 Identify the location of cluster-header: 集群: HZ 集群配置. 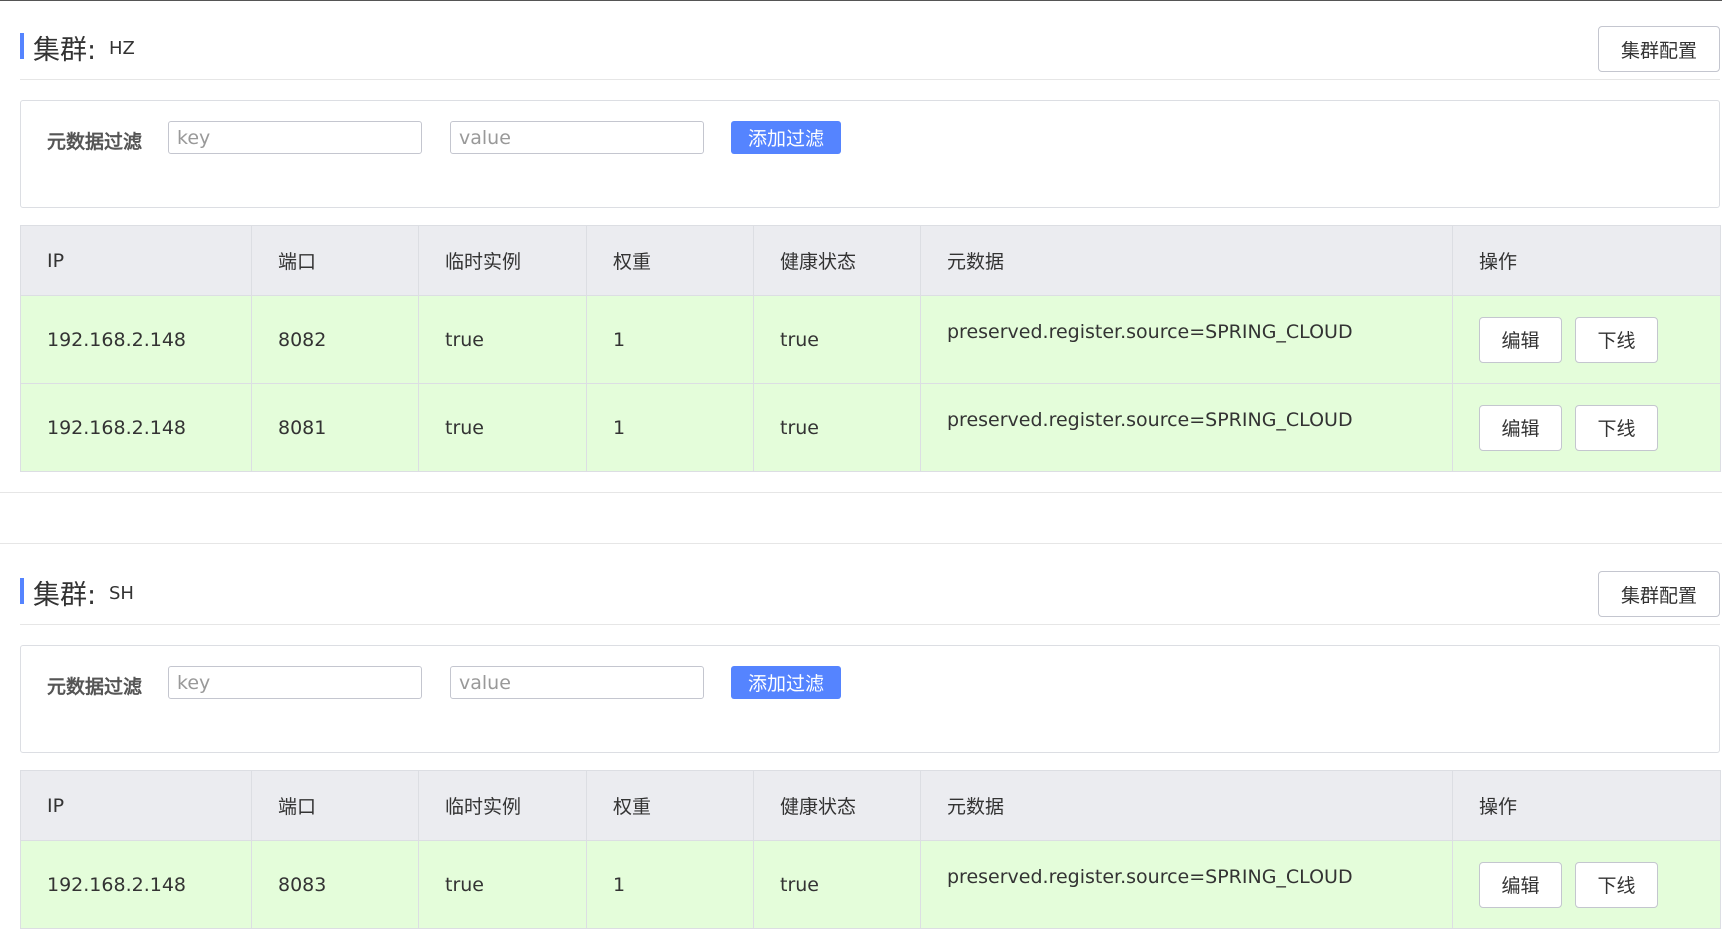
(870, 40).